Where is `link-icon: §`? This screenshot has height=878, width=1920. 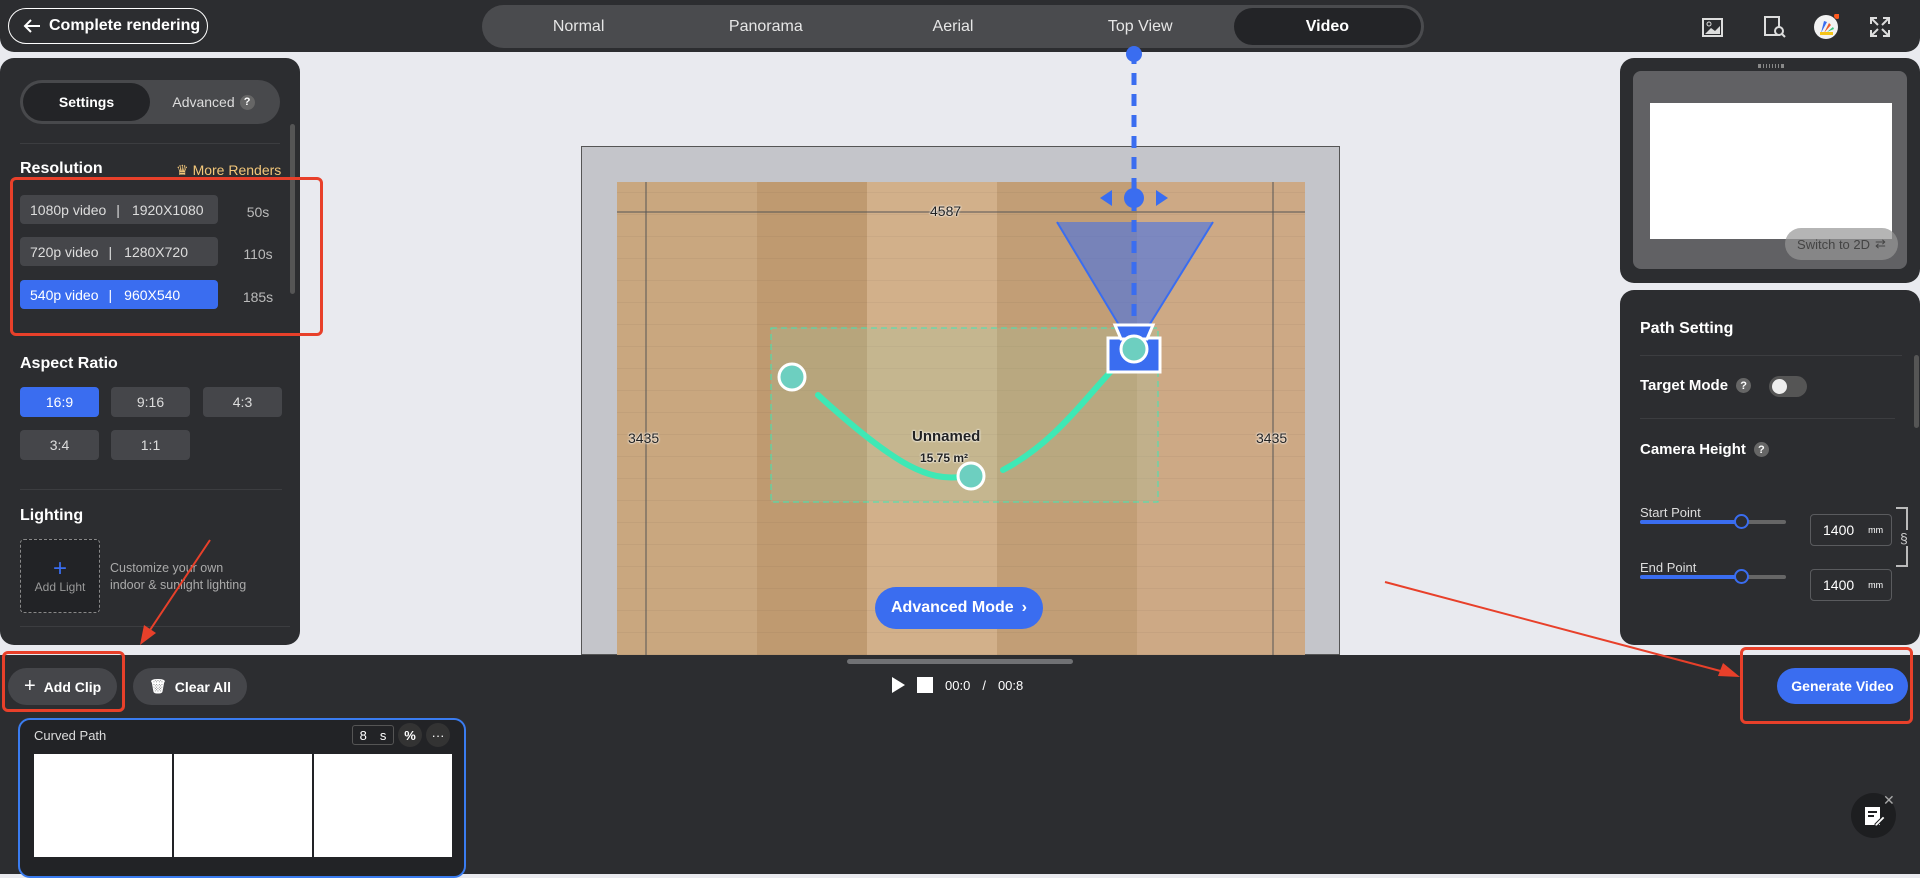
link-icon: § is located at coordinates (1904, 538).